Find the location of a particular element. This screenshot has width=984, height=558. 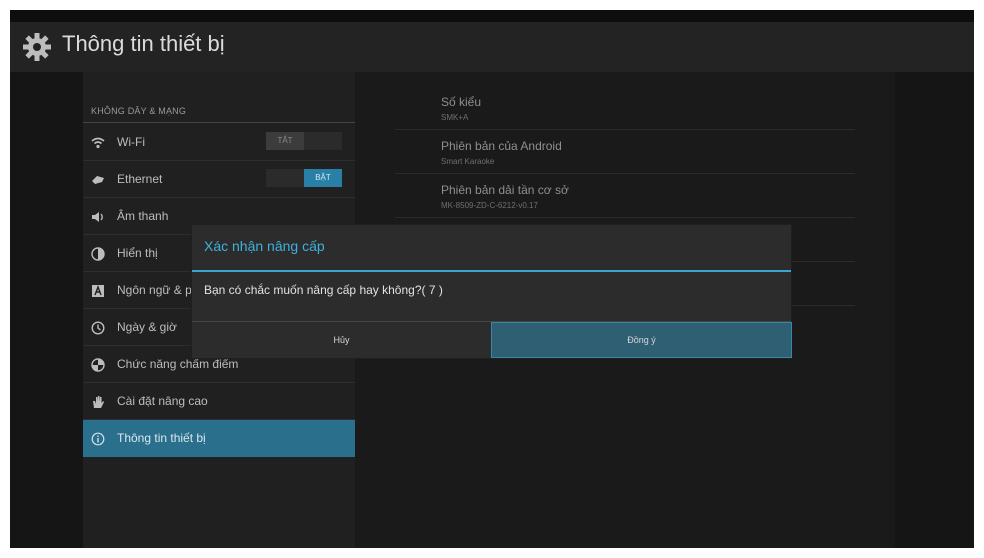

dialog-title: Xác nhận nâng cấp is located at coordinates (264, 246).